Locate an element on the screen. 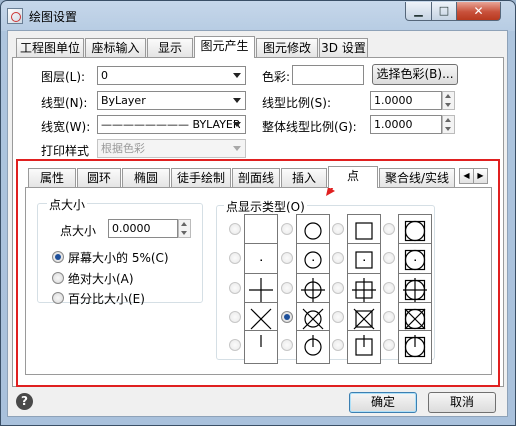  minimize-button: ▁ is located at coordinates (418, 11).